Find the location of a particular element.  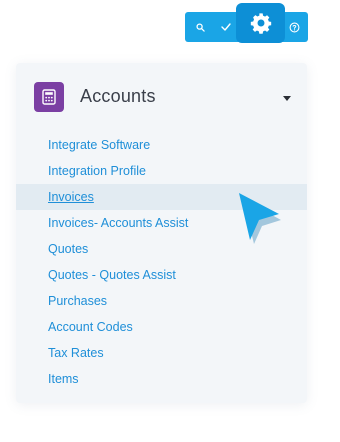

accounts-icon-badge is located at coordinates (49, 97).